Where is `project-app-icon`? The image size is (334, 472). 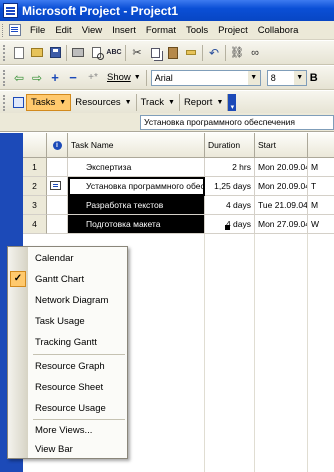 project-app-icon is located at coordinates (10, 10).